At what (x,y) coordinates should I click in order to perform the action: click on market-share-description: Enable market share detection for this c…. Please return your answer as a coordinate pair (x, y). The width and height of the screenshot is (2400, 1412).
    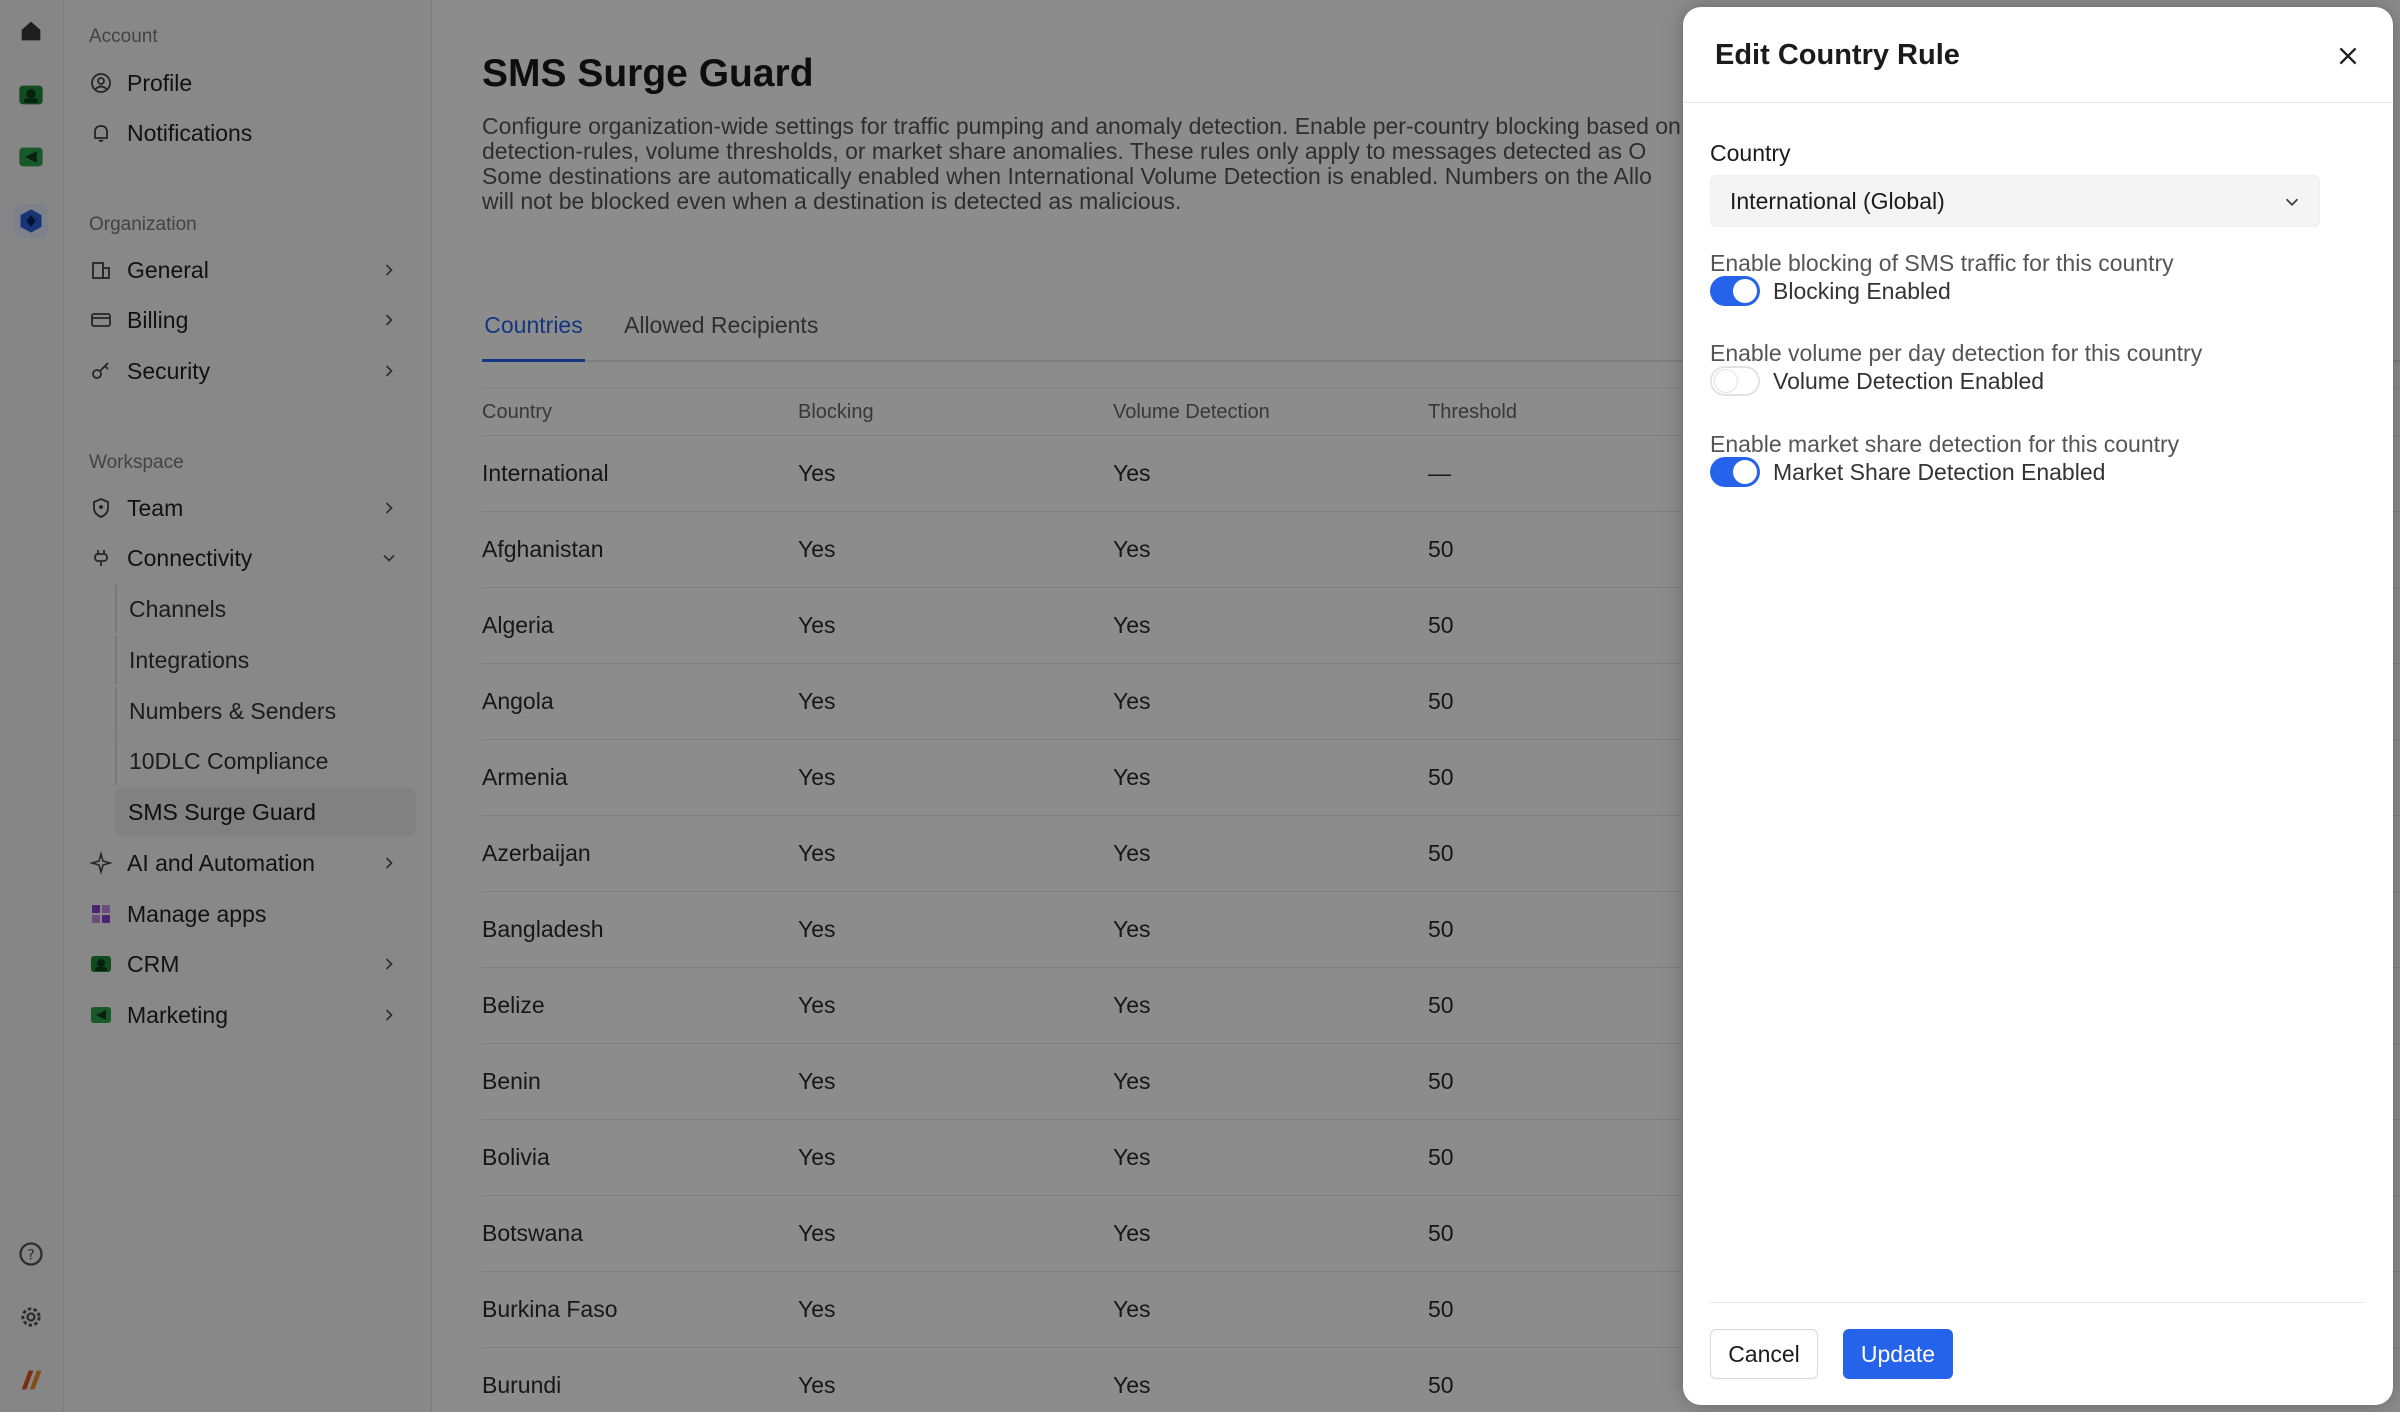
    Looking at the image, I should click on (1945, 444).